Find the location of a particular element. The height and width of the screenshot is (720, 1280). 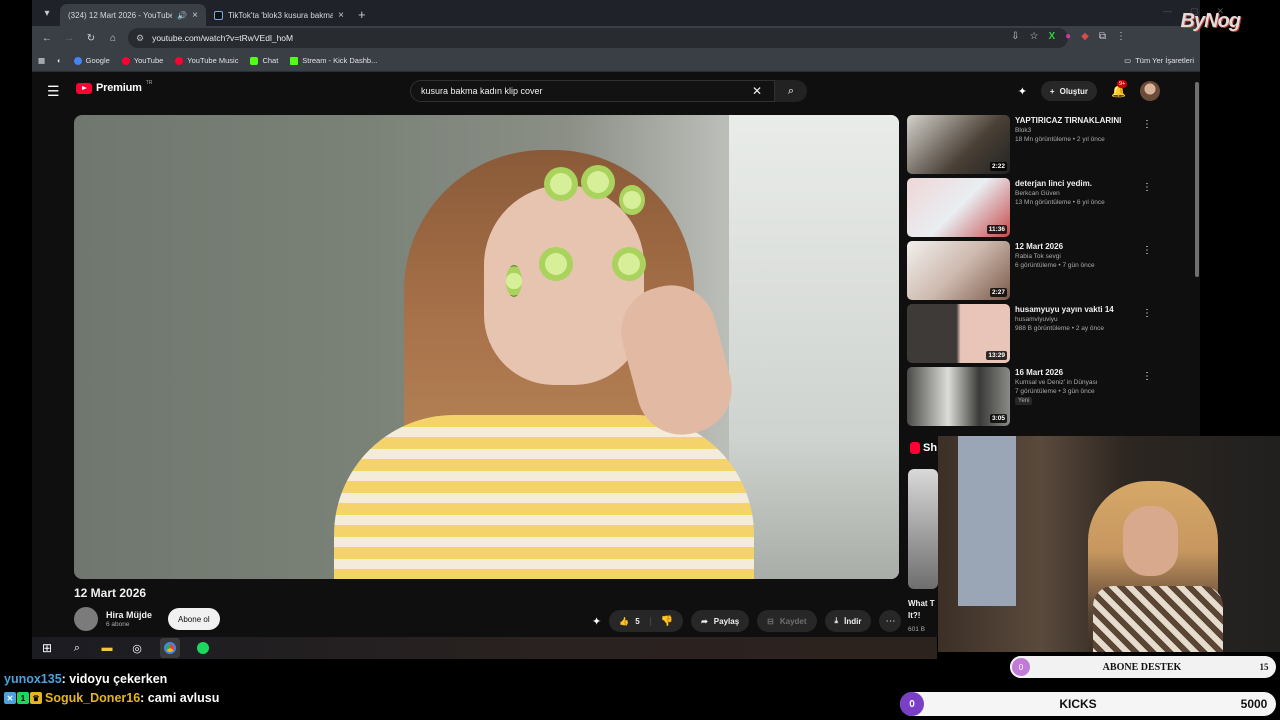

duration-badge: 13:29 is located at coordinates (996, 355).